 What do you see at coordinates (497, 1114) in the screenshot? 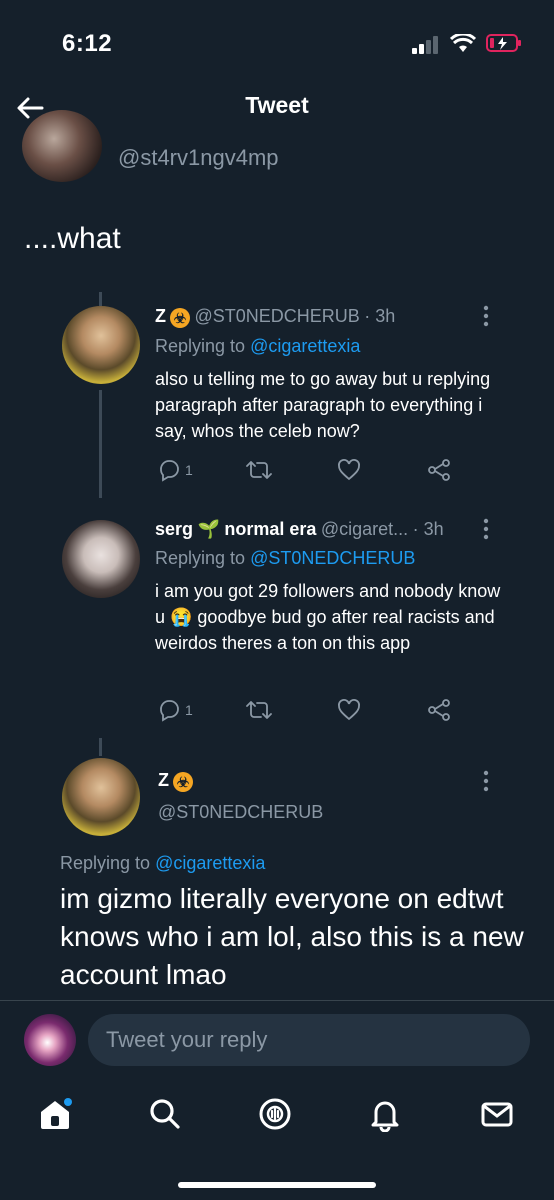
I see `messages-icon` at bounding box center [497, 1114].